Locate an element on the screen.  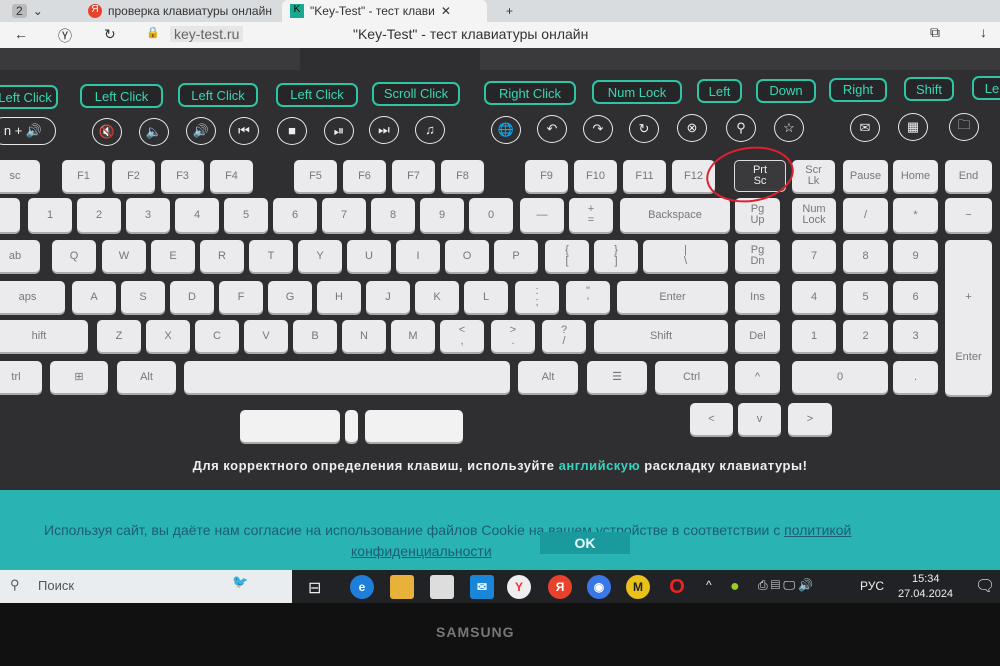
yandex-browser-icon: Y is located at coordinates (519, 587).